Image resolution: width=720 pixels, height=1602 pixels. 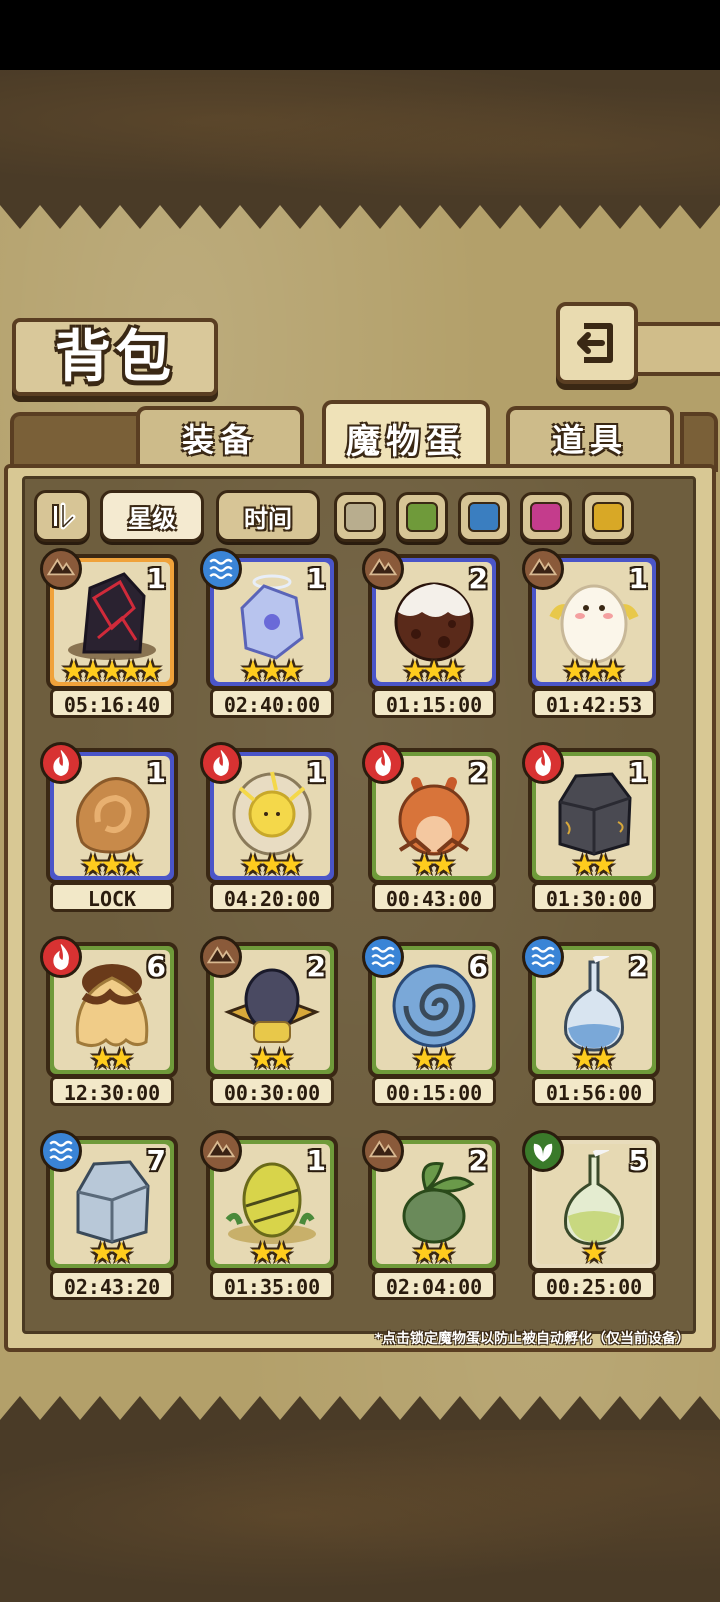 I want to click on egg-hatch-timer: 00:43:00, so click(x=434, y=897).